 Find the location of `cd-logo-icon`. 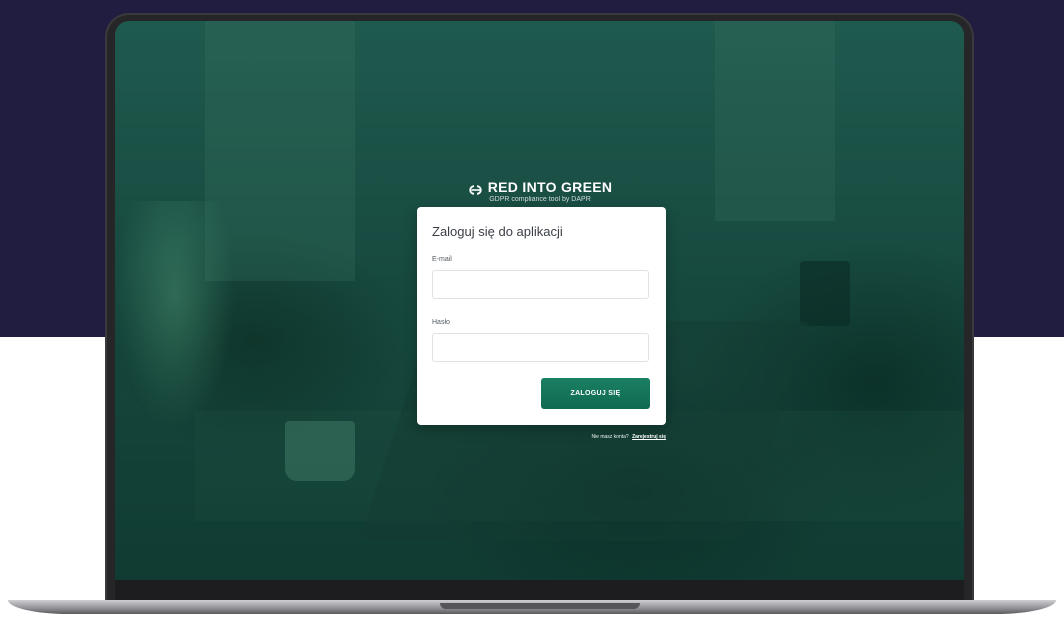

cd-logo-icon is located at coordinates (476, 188).